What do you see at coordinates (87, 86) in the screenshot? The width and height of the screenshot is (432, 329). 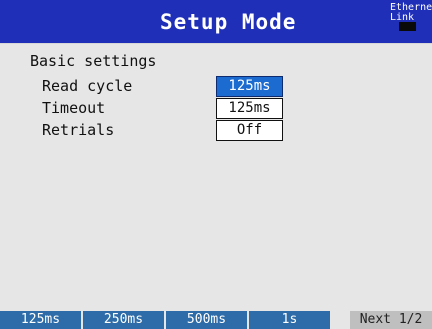 I see `read-cycle-label: Read cycle` at bounding box center [87, 86].